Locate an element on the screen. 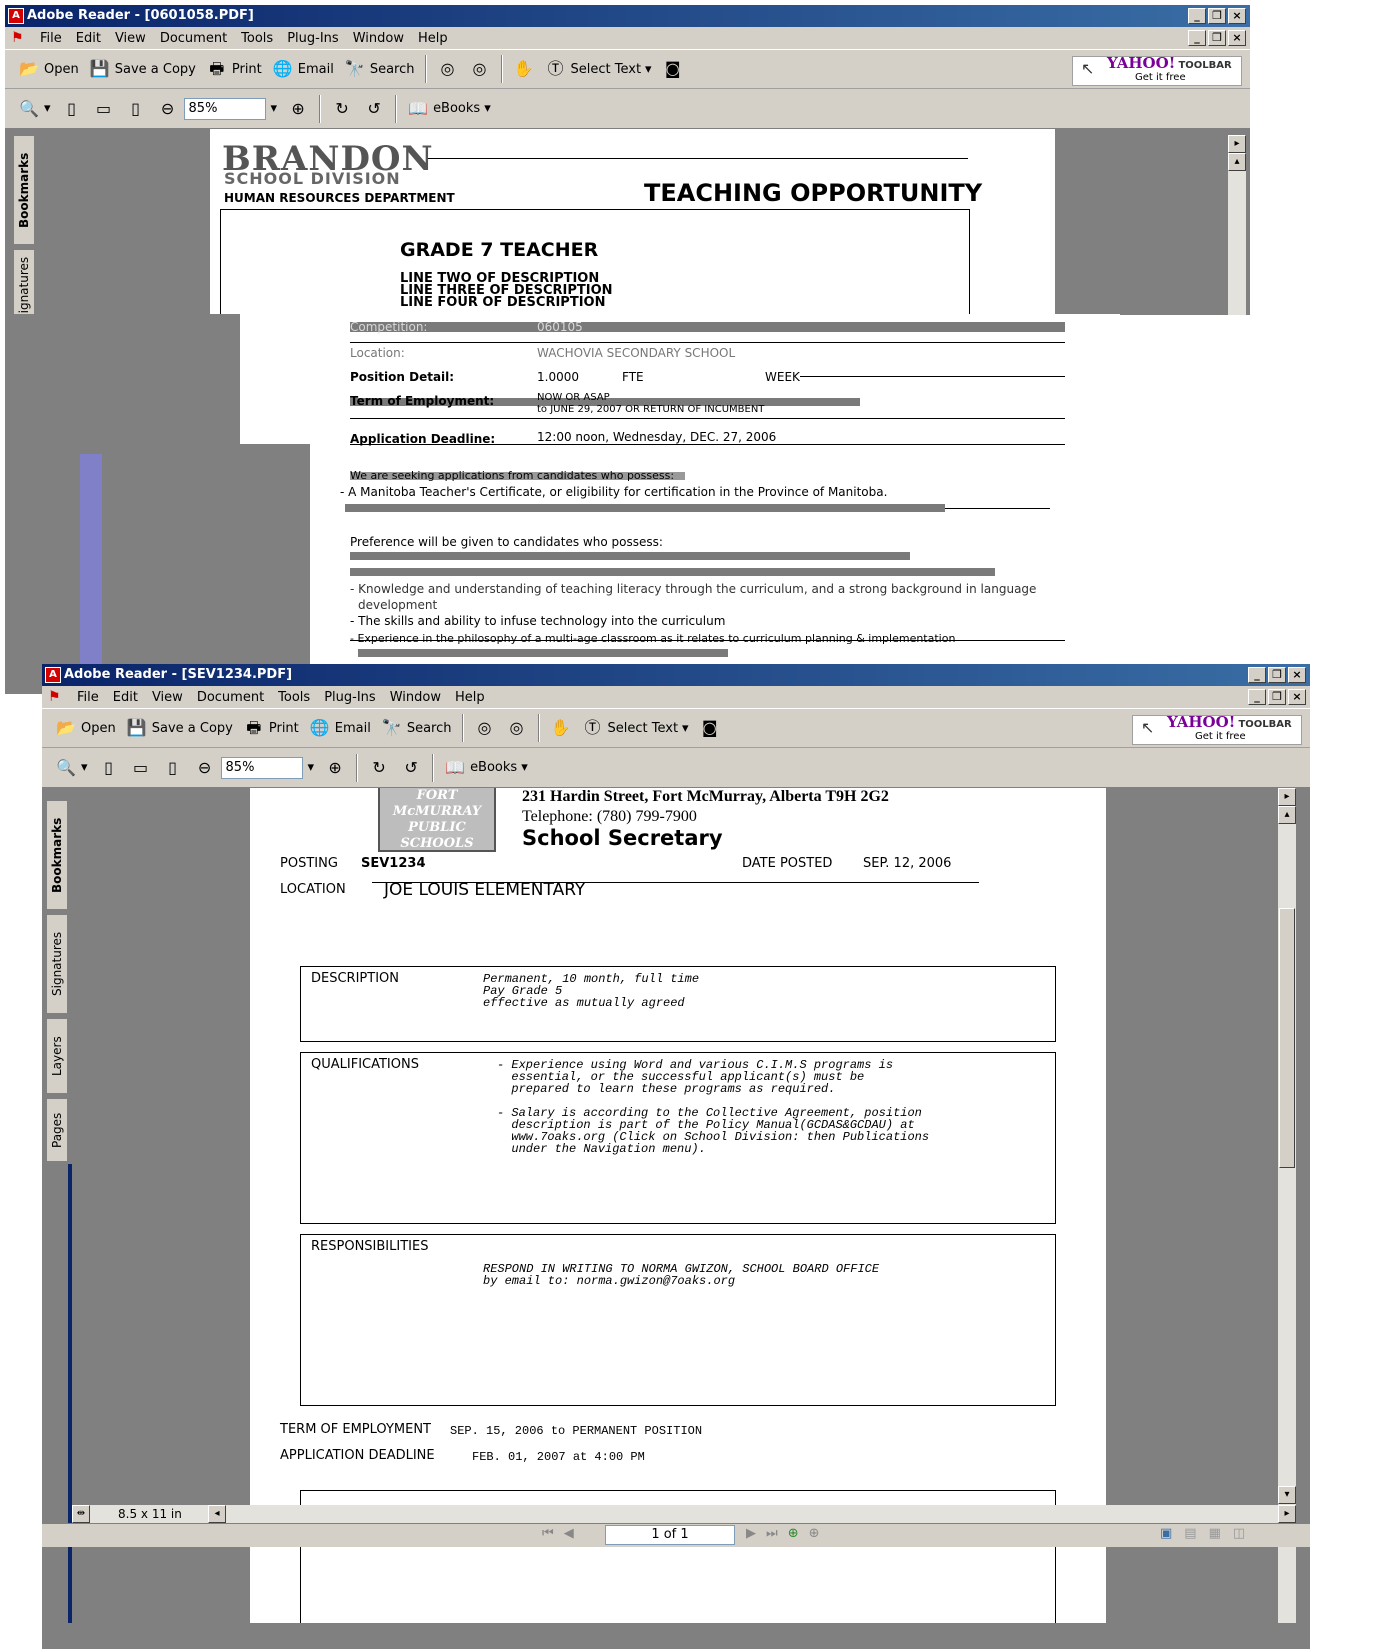 The width and height of the screenshot is (1373, 1649). scroll-down-button: ▾ is located at coordinates (1287, 1495).